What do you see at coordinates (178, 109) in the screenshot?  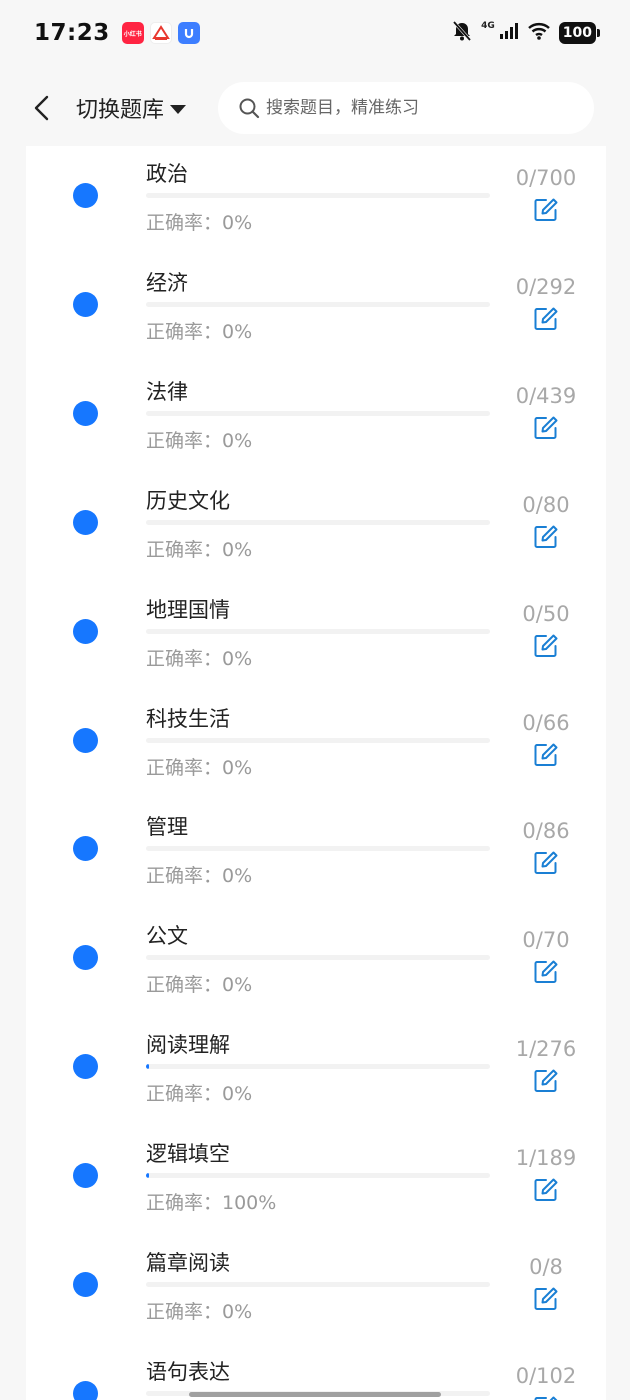 I see `caret-down-icon` at bounding box center [178, 109].